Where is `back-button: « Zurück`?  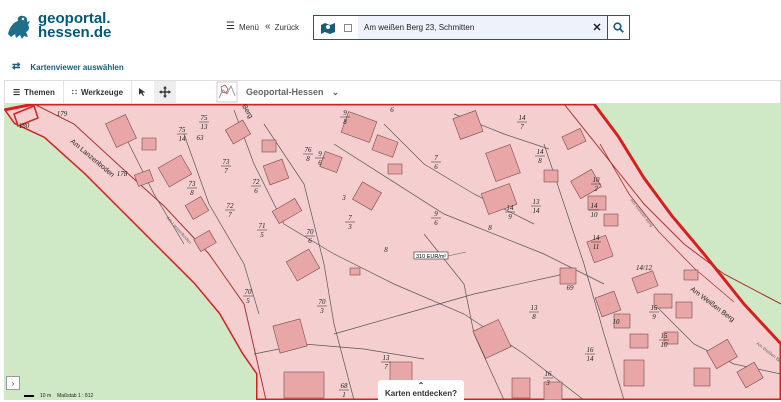
back-button: « Zurück is located at coordinates (282, 27).